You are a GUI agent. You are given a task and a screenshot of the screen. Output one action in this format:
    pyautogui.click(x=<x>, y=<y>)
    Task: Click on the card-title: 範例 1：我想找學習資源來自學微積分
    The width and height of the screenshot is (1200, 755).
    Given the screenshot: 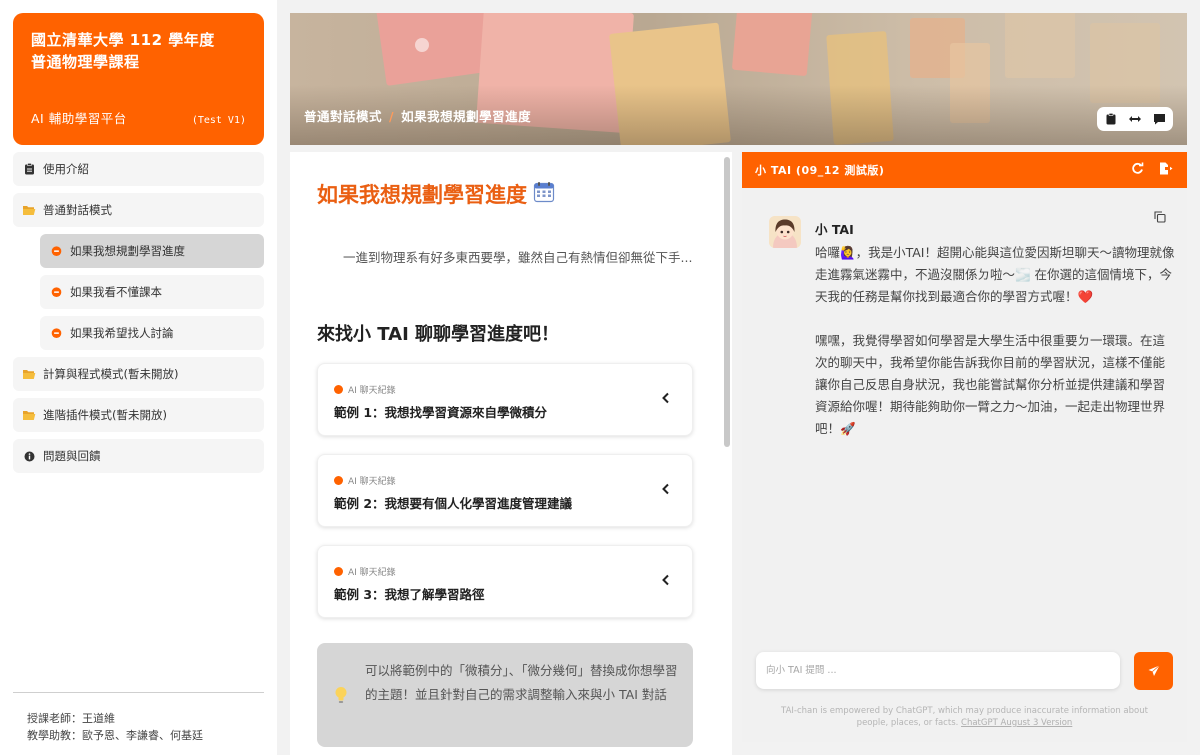 What is the action you would take?
    pyautogui.click(x=441, y=412)
    